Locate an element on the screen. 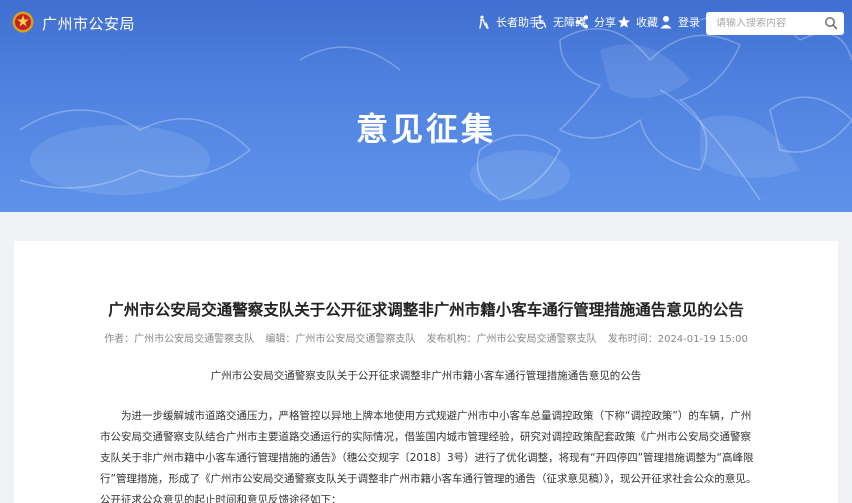  login-label: 登录 is located at coordinates (689, 22).